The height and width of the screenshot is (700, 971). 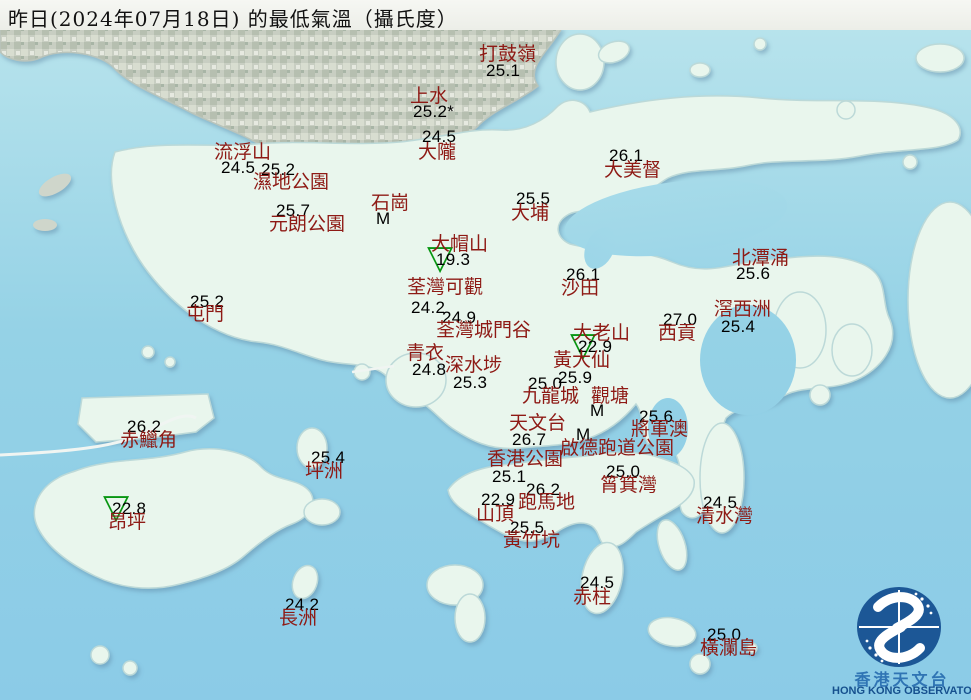 What do you see at coordinates (610, 396) in the screenshot?
I see `station-name: 觀塘` at bounding box center [610, 396].